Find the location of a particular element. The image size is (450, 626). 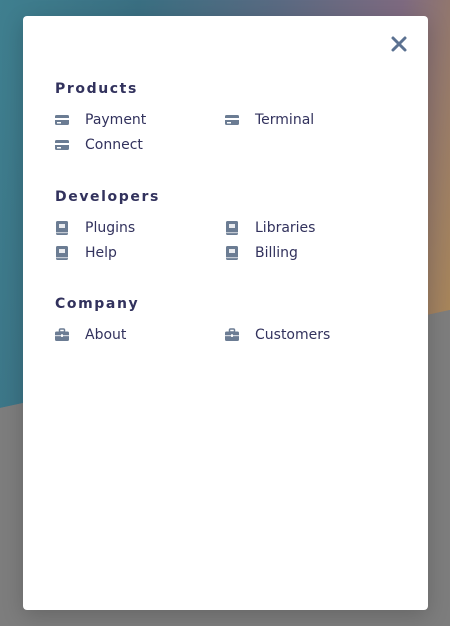

link-label: Libraries is located at coordinates (285, 228).